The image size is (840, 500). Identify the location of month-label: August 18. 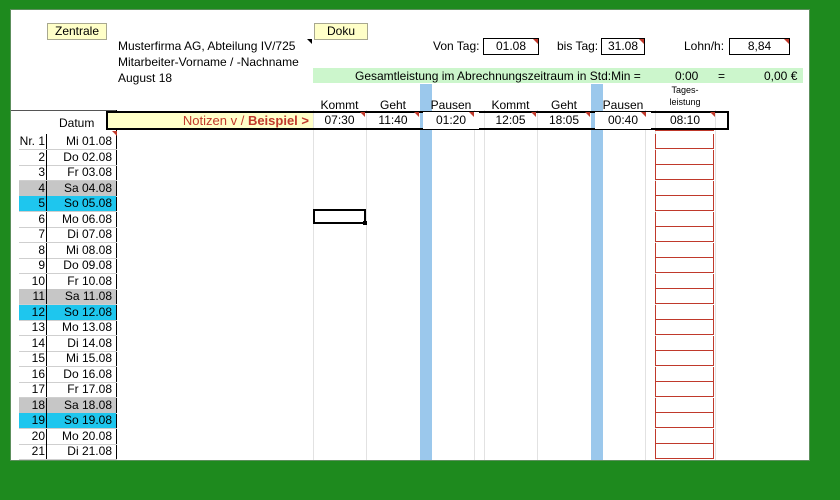
(145, 78).